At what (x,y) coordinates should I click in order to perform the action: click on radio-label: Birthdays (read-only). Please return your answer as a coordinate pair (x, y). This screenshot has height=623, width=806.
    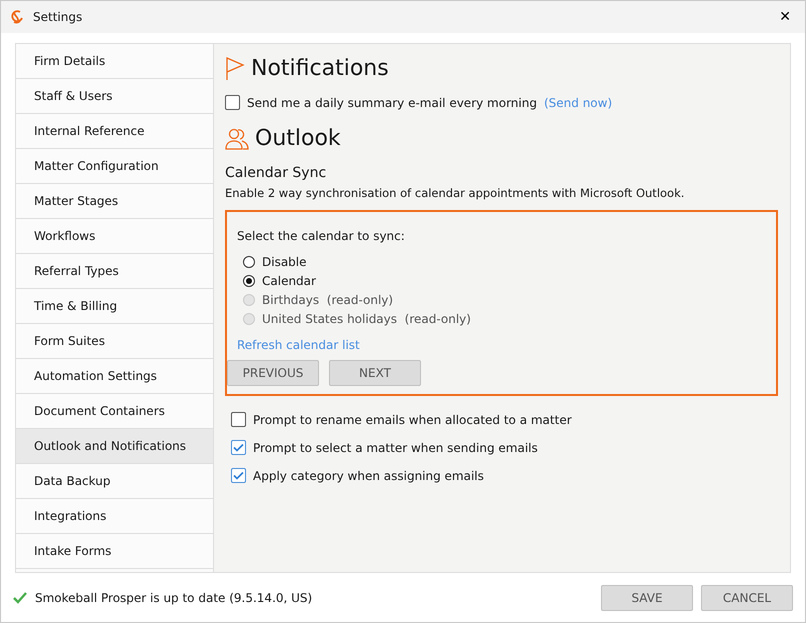
    Looking at the image, I should click on (328, 299).